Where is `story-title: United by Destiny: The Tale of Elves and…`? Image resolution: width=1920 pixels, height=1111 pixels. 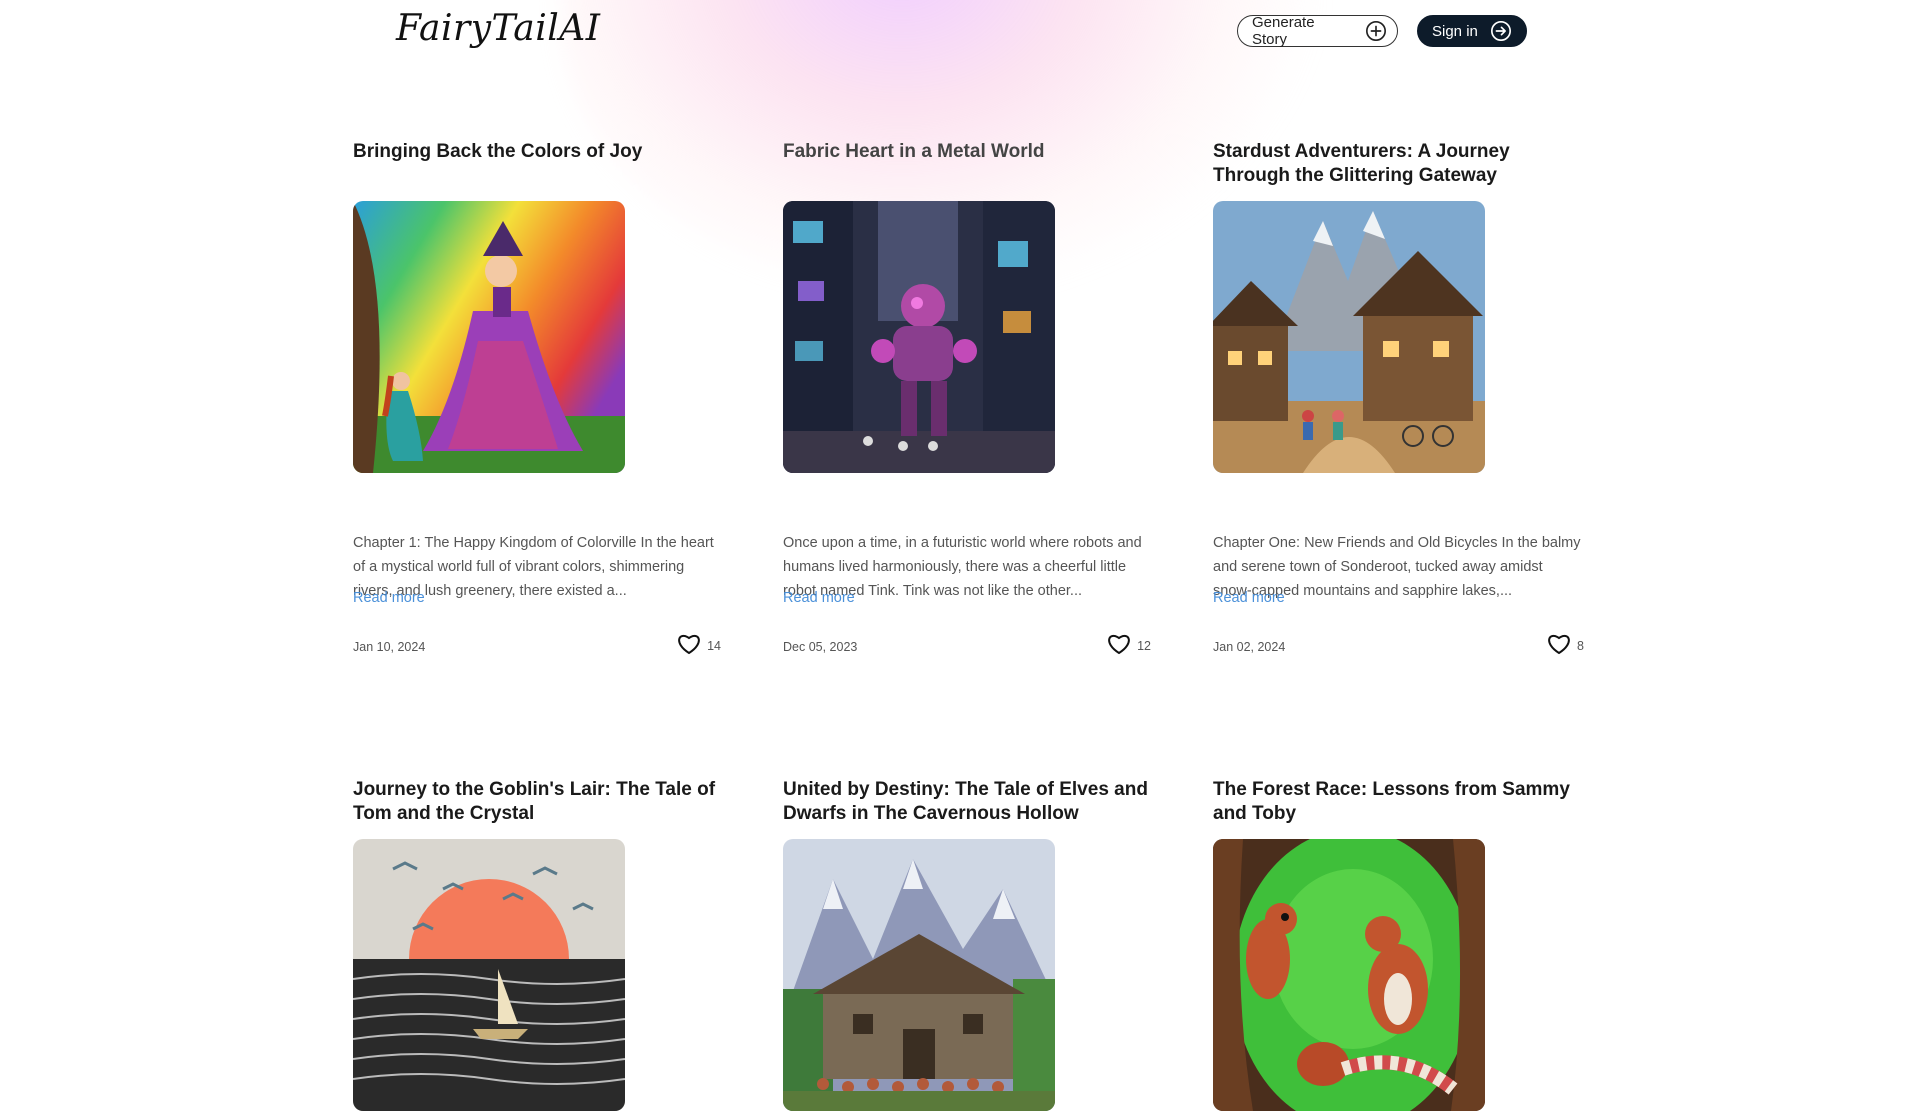
story-title: United by Destiny: The Tale of Elves and… is located at coordinates (967, 802).